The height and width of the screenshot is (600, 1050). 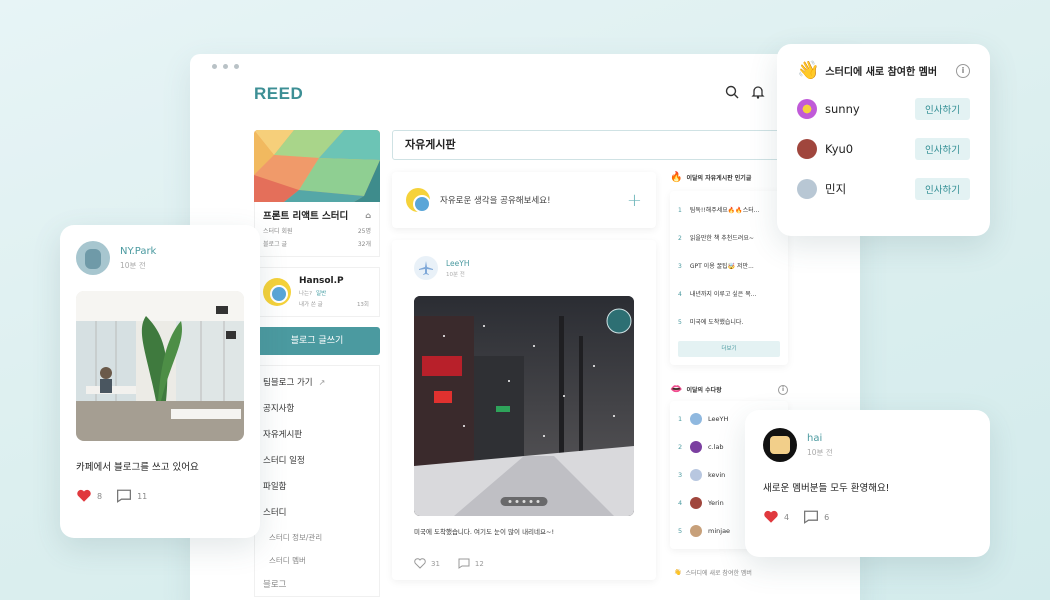 I want to click on search-icon, so click(x=732, y=92).